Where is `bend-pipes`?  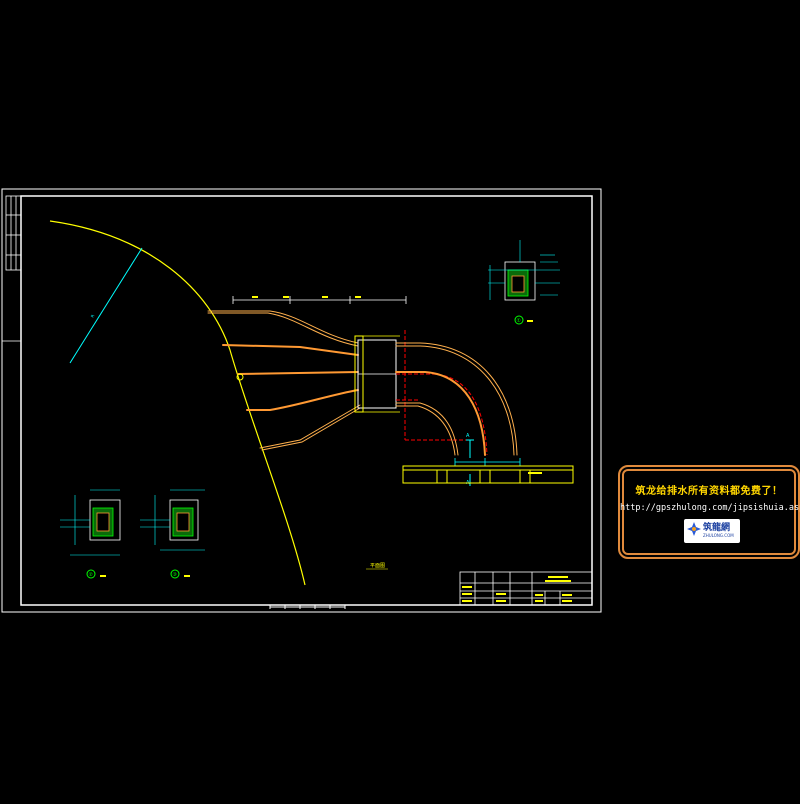 bend-pipes is located at coordinates (456, 399).